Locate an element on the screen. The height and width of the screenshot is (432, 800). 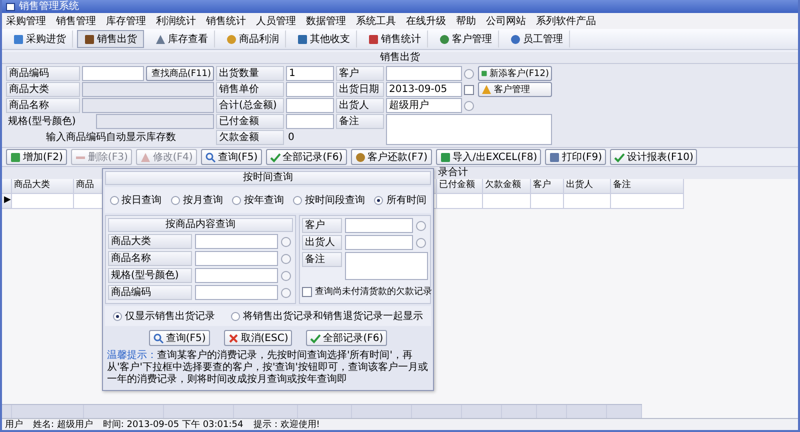
select-field: 超级用户 is located at coordinates (424, 105).